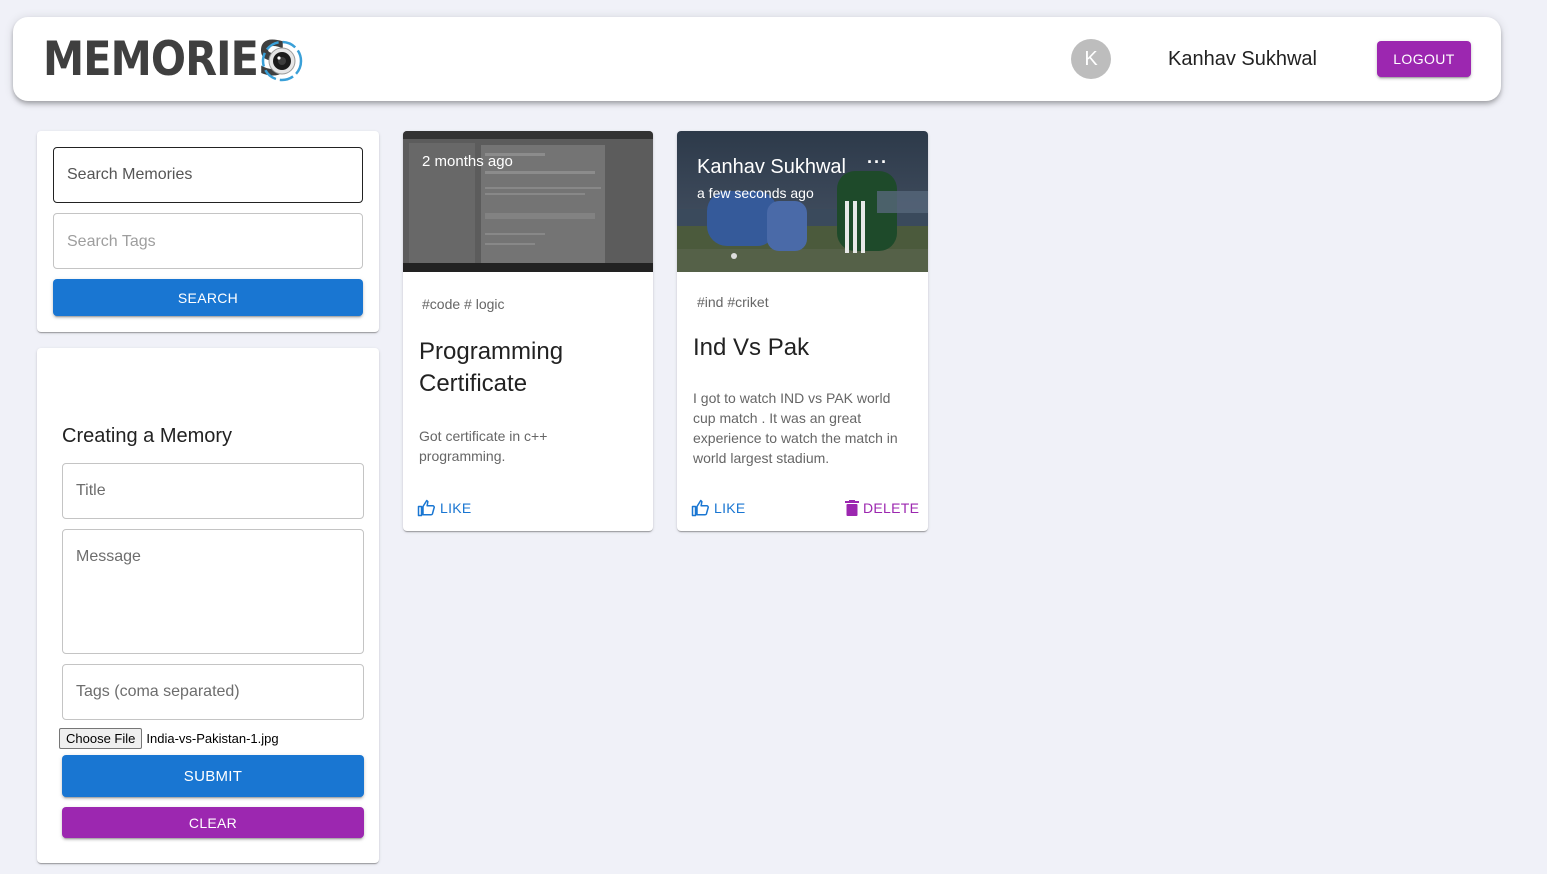 The height and width of the screenshot is (874, 1547). I want to click on post-image: Kanhav Sukhwal a few seconds ago ···, so click(802, 201).